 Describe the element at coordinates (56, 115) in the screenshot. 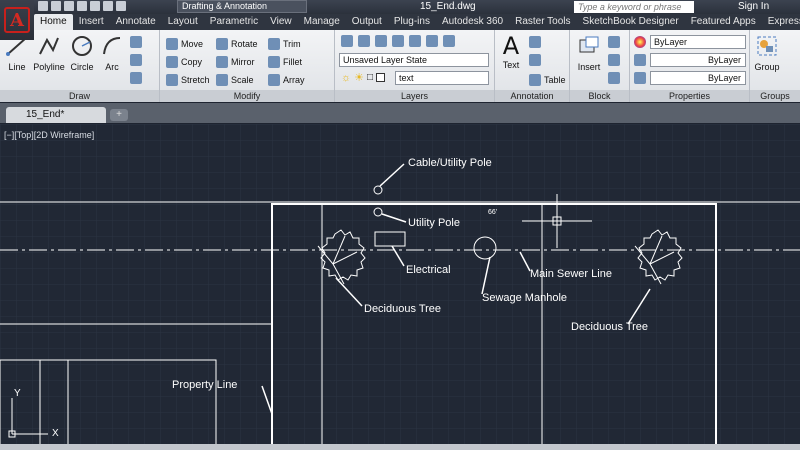

I see `file-tab-15-end: 15_End*` at that location.